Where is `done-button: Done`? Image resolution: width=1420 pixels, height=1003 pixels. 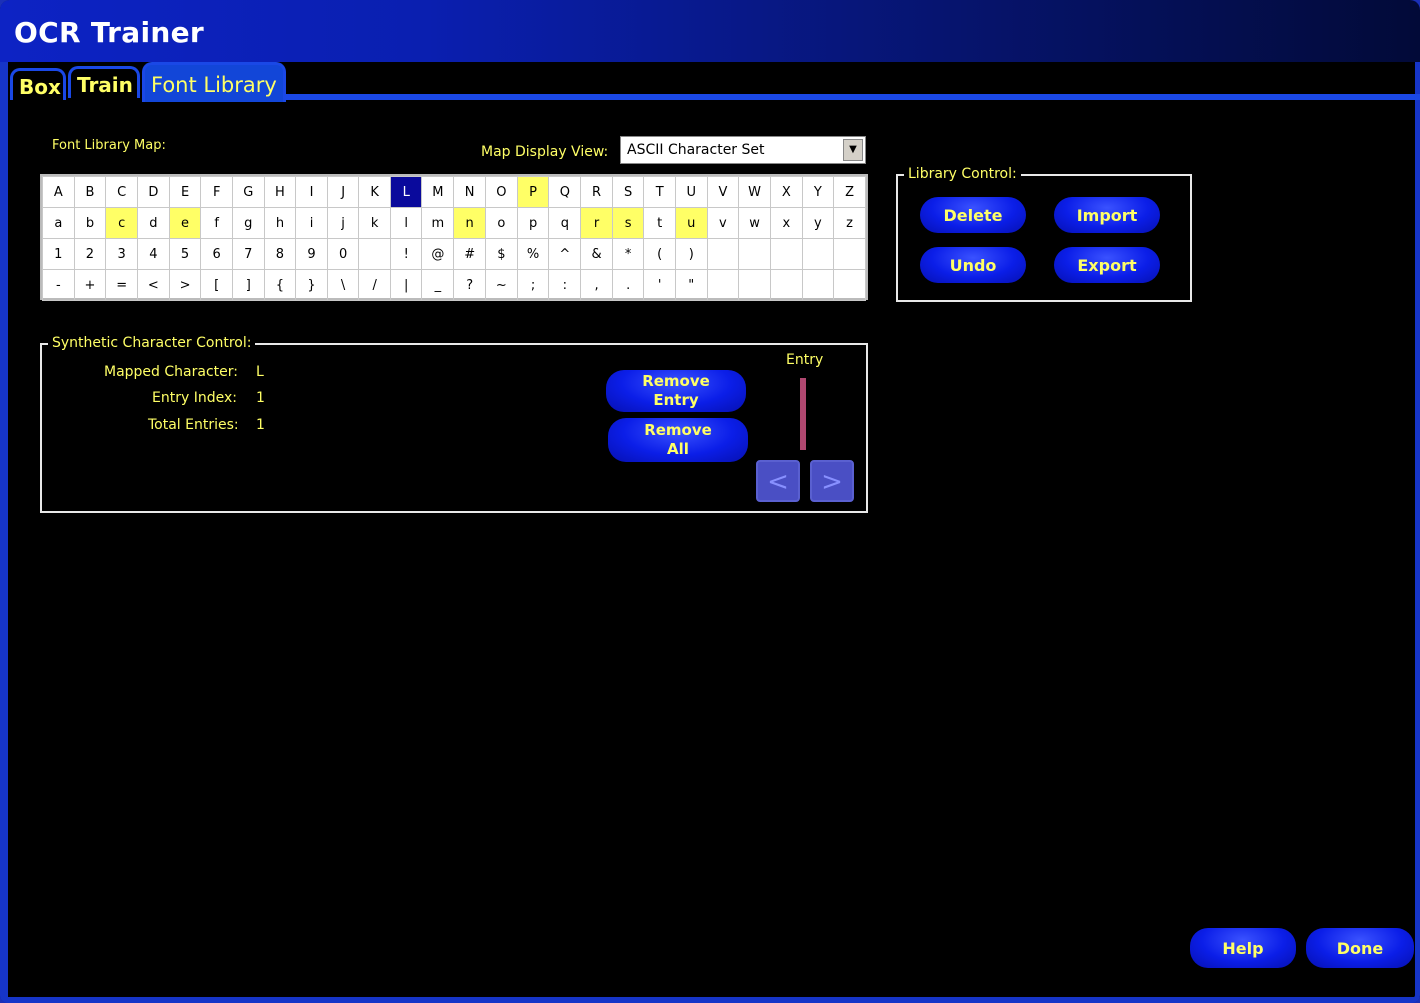
done-button: Done is located at coordinates (1360, 948).